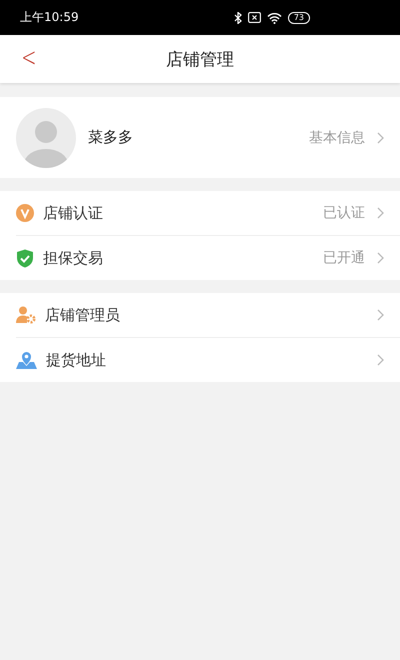 The image size is (400, 660). What do you see at coordinates (25, 258) in the screenshot?
I see `shield-check-icon` at bounding box center [25, 258].